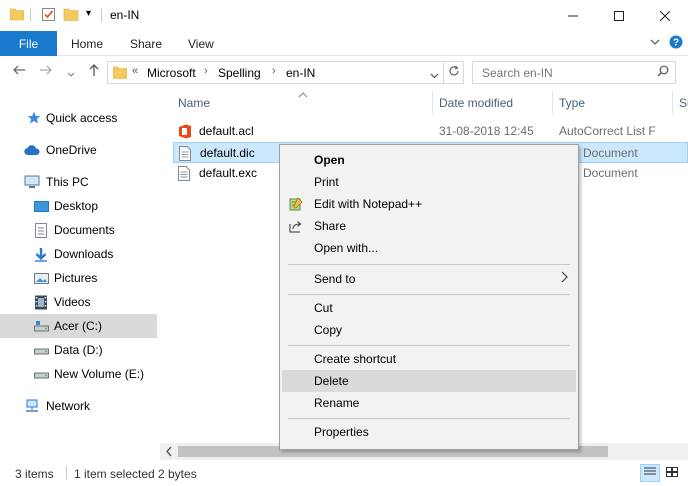  I want to click on address-bar: « Microsoft › Spelling › en-IN, so click(275, 72).